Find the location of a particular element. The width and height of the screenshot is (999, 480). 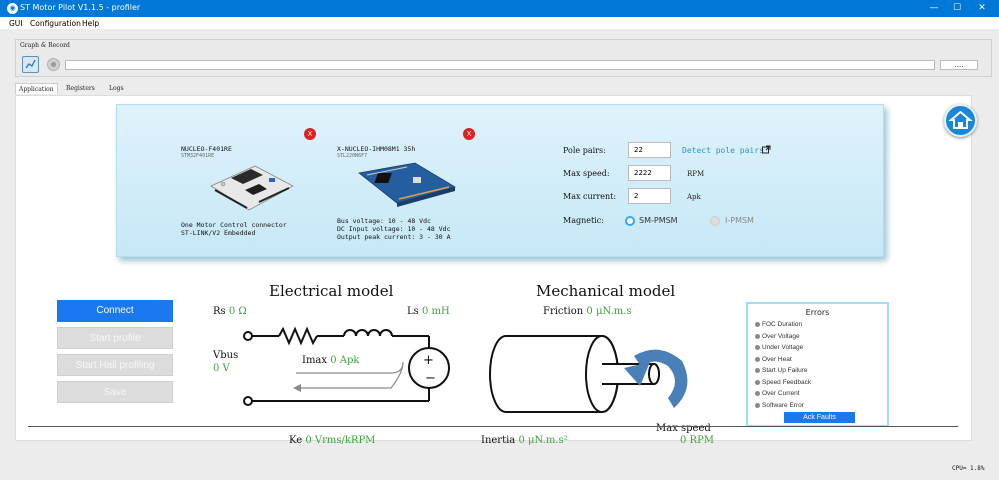

start-profile-button: Start profile is located at coordinates (115, 338).